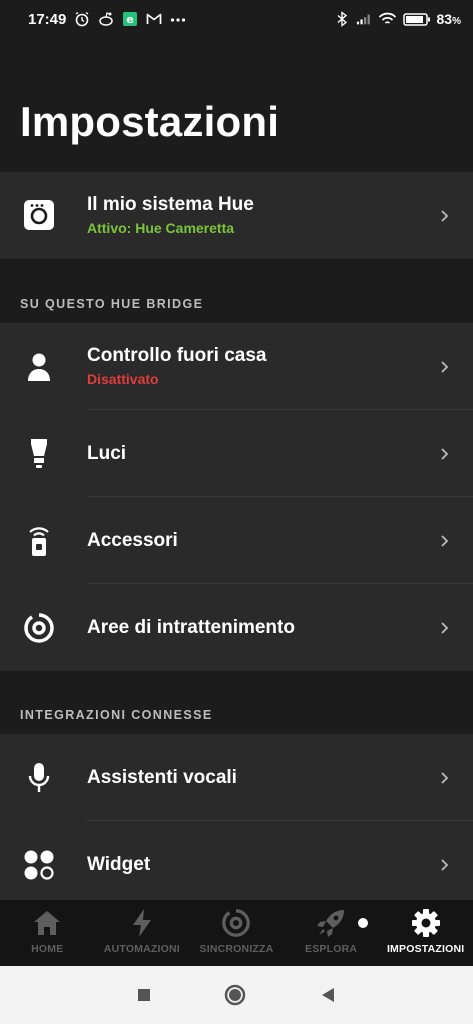 This screenshot has height=1024, width=473. I want to click on system-nav-bar, so click(236, 995).